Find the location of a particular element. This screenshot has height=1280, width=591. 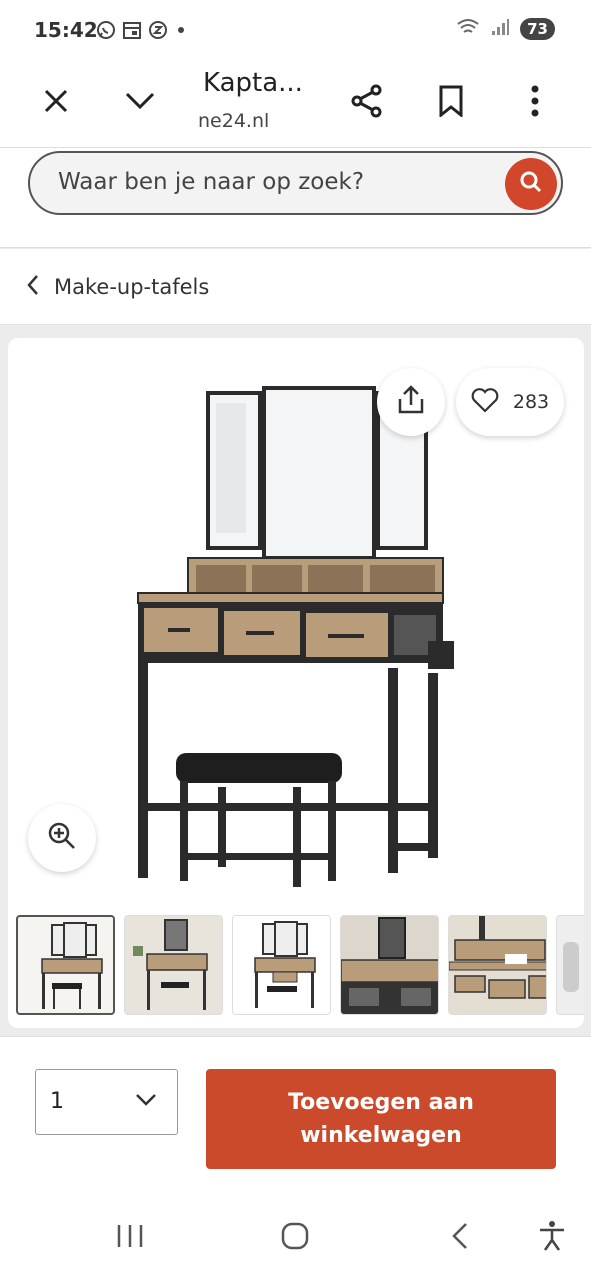

search-placeholder: Waar ben je naar op zoek? is located at coordinates (211, 182).